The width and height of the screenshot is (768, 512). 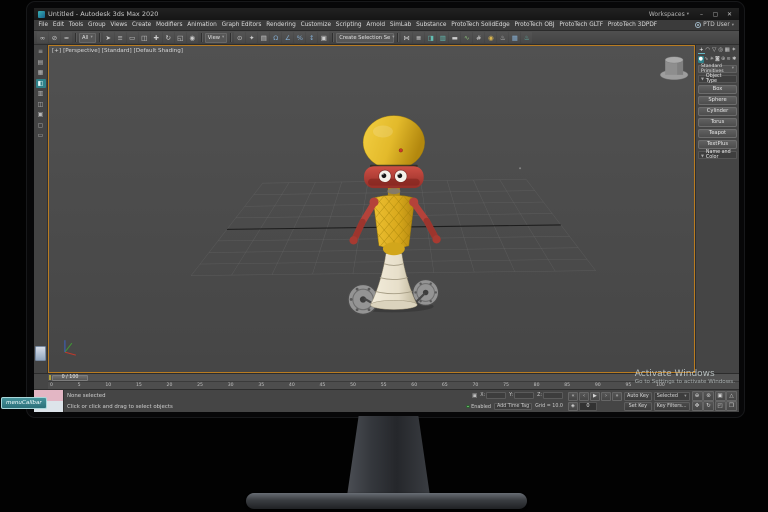 I want to click on workspaces-dropdown: Workspaces ▾, so click(x=669, y=14).